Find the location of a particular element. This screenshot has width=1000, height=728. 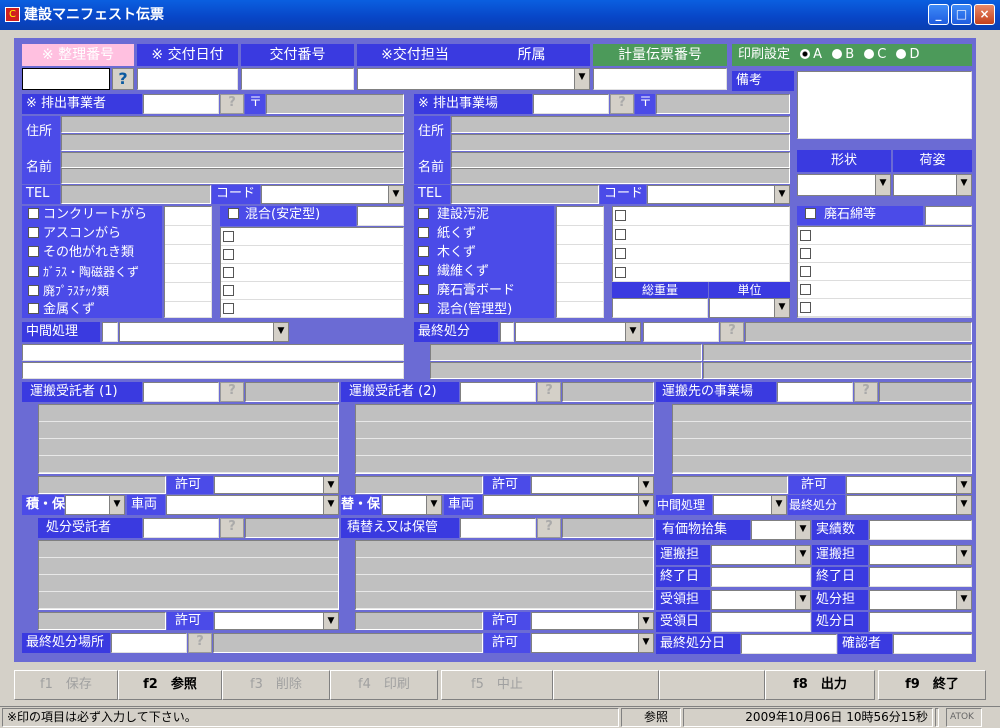

shobun-bi-input is located at coordinates (920, 622).